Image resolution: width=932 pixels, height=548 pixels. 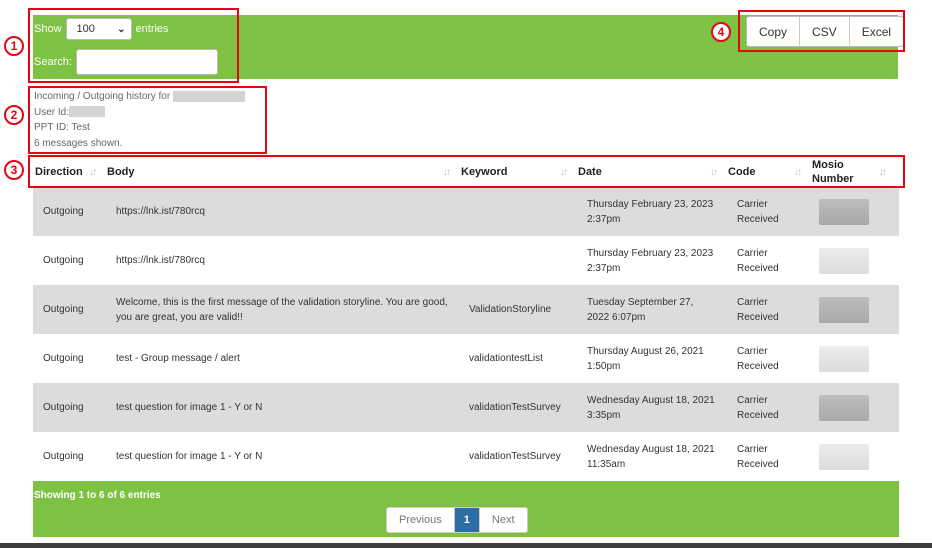 I want to click on cell-body: test - Group message / alert, so click(x=178, y=358).